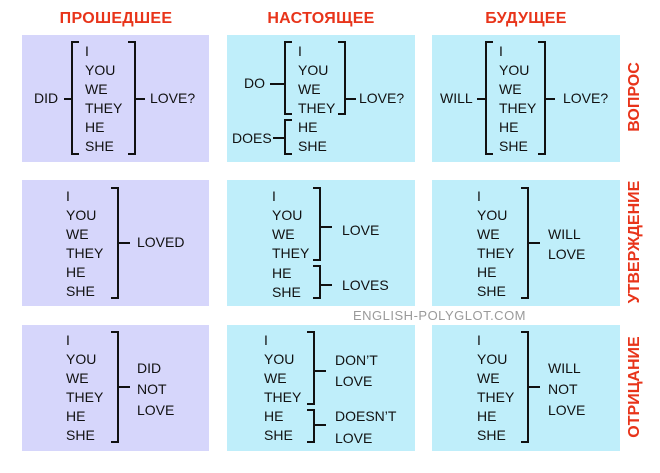 The height and width of the screenshot is (473, 660). I want to click on verb-doesnt-love: DOESN’T LOVE, so click(365, 427).